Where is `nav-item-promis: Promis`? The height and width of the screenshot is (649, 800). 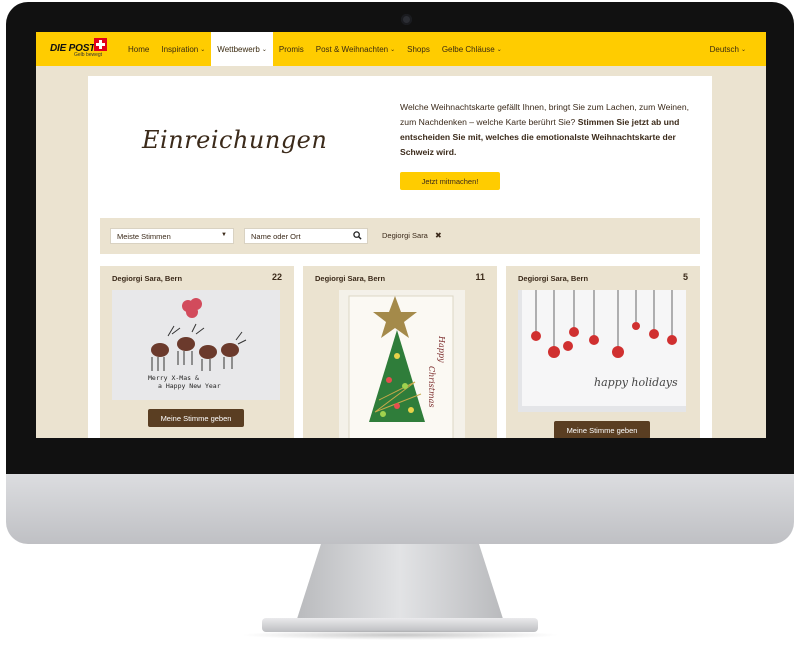 nav-item-promis: Promis is located at coordinates (291, 49).